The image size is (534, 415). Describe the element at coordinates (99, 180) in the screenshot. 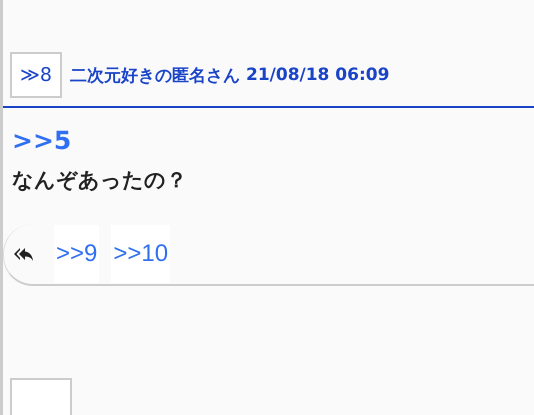

I see `post-text: なんぞあったの？` at that location.